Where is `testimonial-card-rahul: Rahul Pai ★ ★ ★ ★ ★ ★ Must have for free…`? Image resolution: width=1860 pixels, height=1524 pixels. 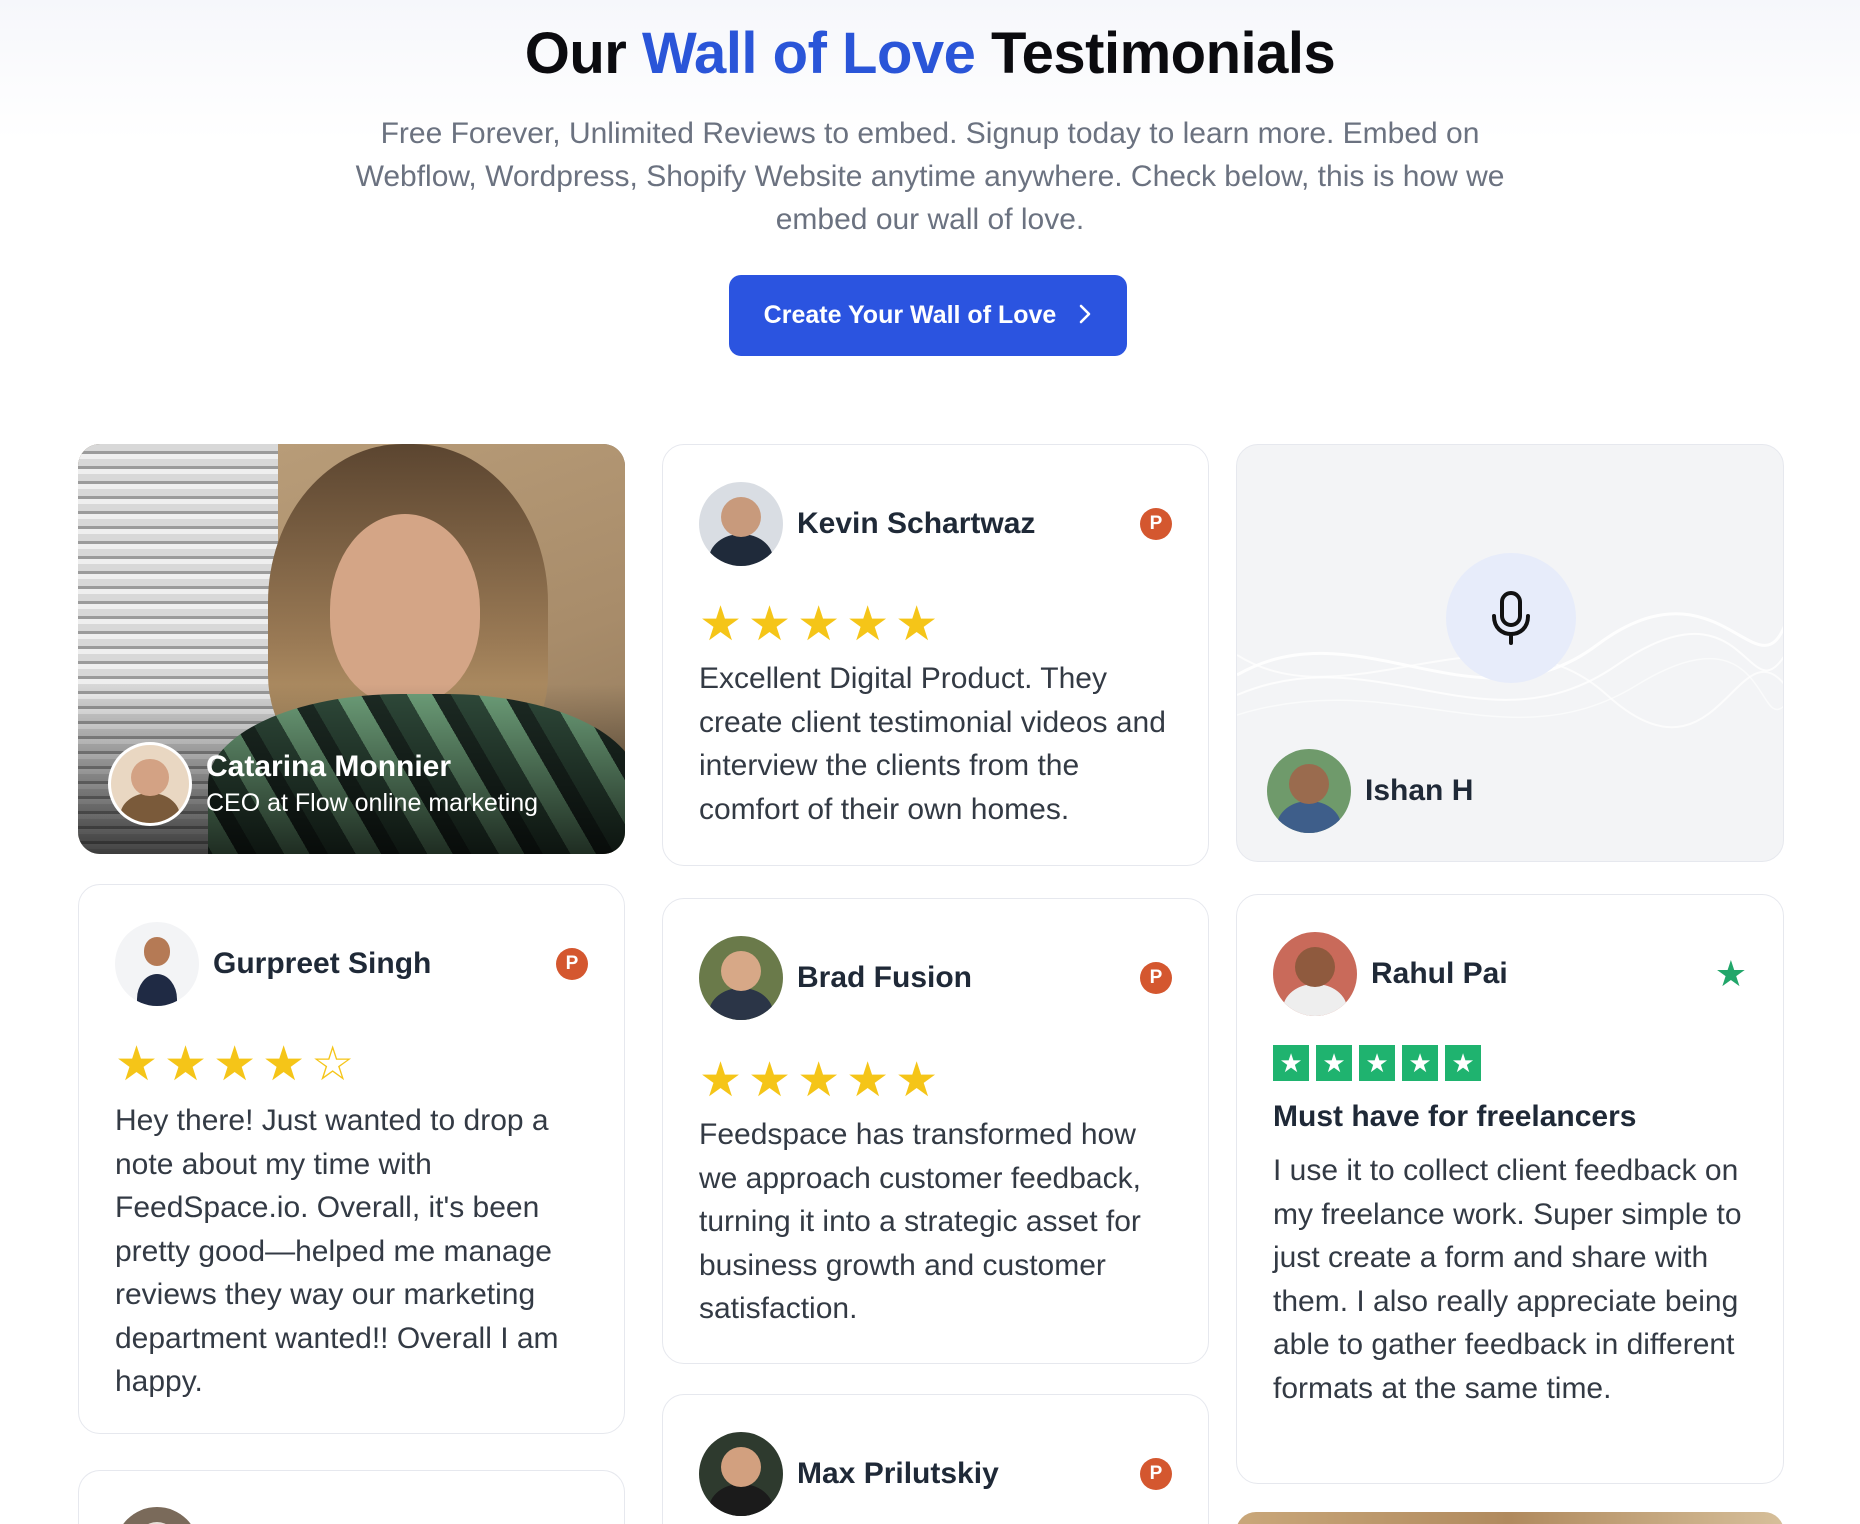 testimonial-card-rahul: Rahul Pai ★ ★ ★ ★ ★ ★ Must have for free… is located at coordinates (1510, 1189).